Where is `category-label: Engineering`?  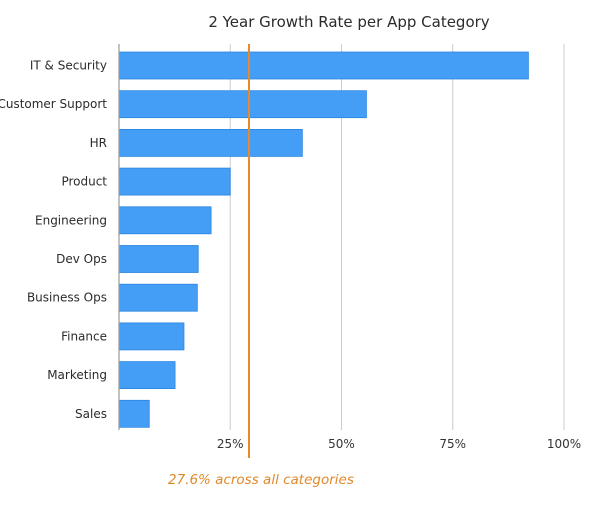
category-label: Engineering is located at coordinates (71, 220).